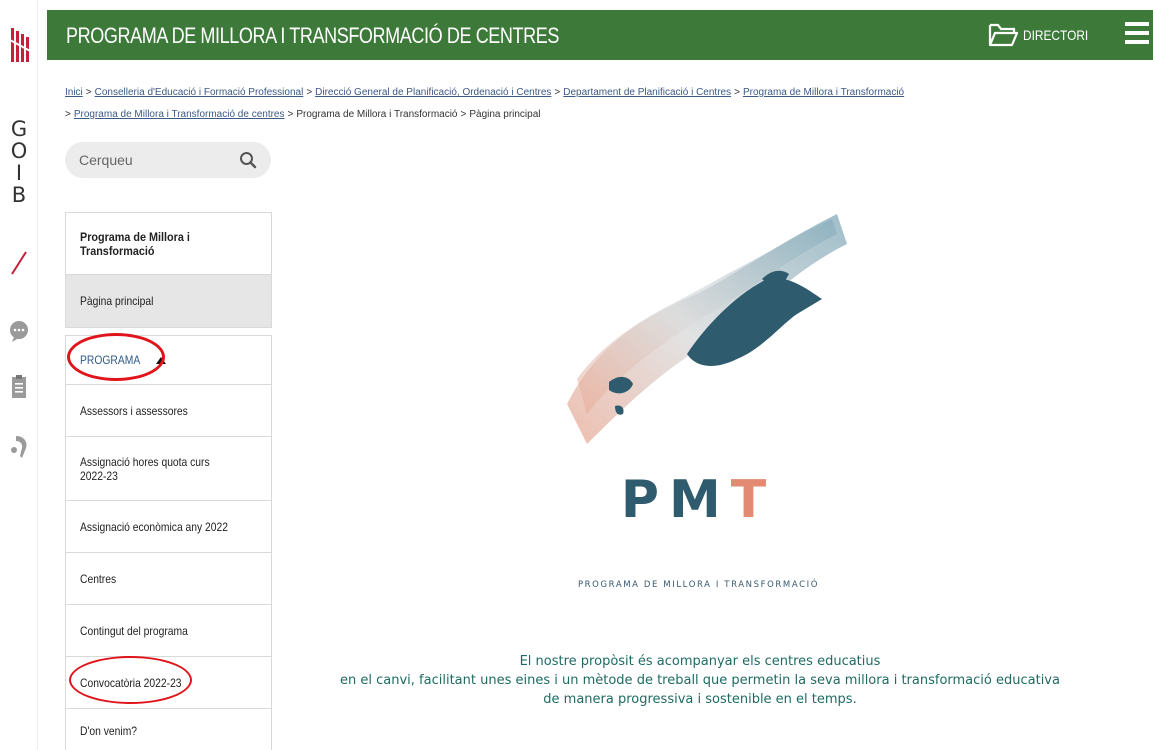 Image resolution: width=1153 pixels, height=750 pixels. What do you see at coordinates (19, 195) in the screenshot?
I see `goib-letter: B` at bounding box center [19, 195].